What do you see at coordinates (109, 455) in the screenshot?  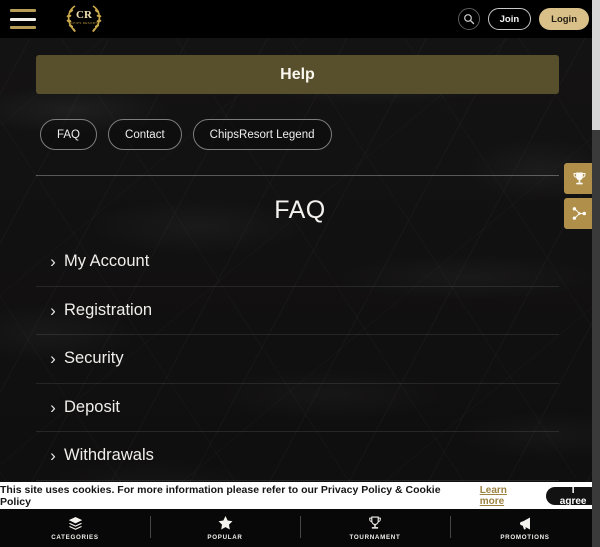 I see `accordion-label: Withdrawals` at bounding box center [109, 455].